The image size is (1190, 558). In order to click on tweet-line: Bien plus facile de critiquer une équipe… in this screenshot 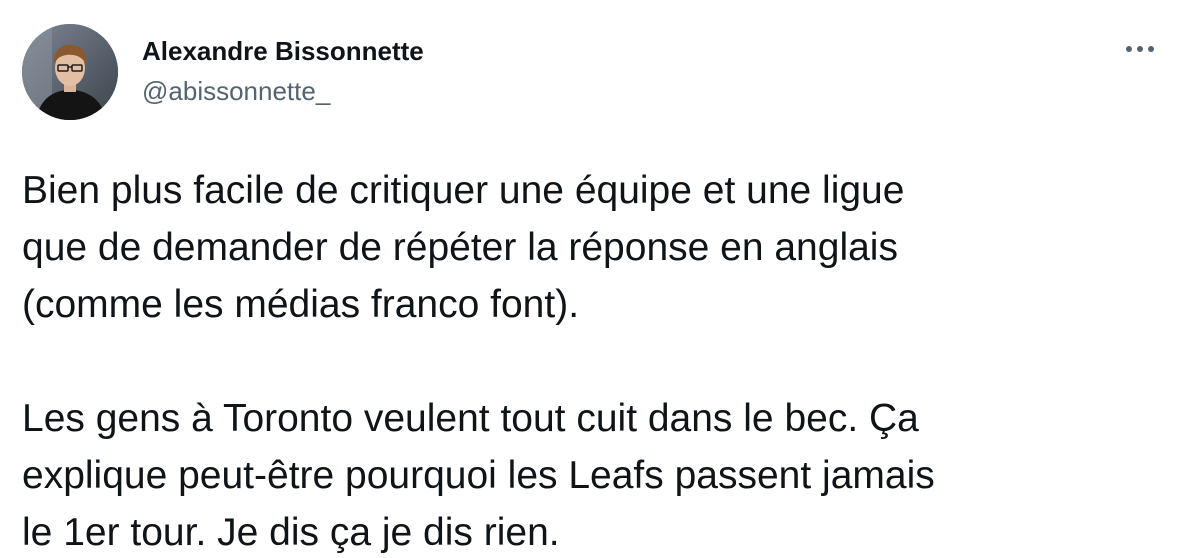, I will do `click(463, 190)`.